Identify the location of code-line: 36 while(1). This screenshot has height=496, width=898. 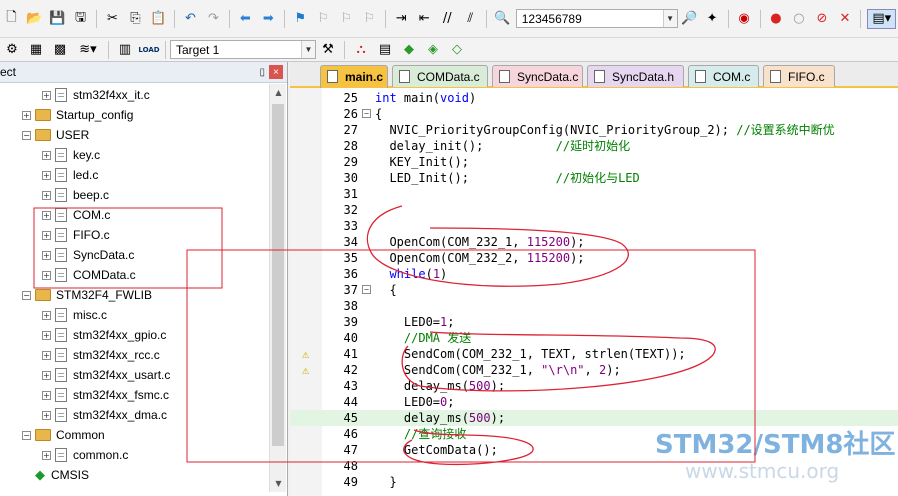
(594, 274).